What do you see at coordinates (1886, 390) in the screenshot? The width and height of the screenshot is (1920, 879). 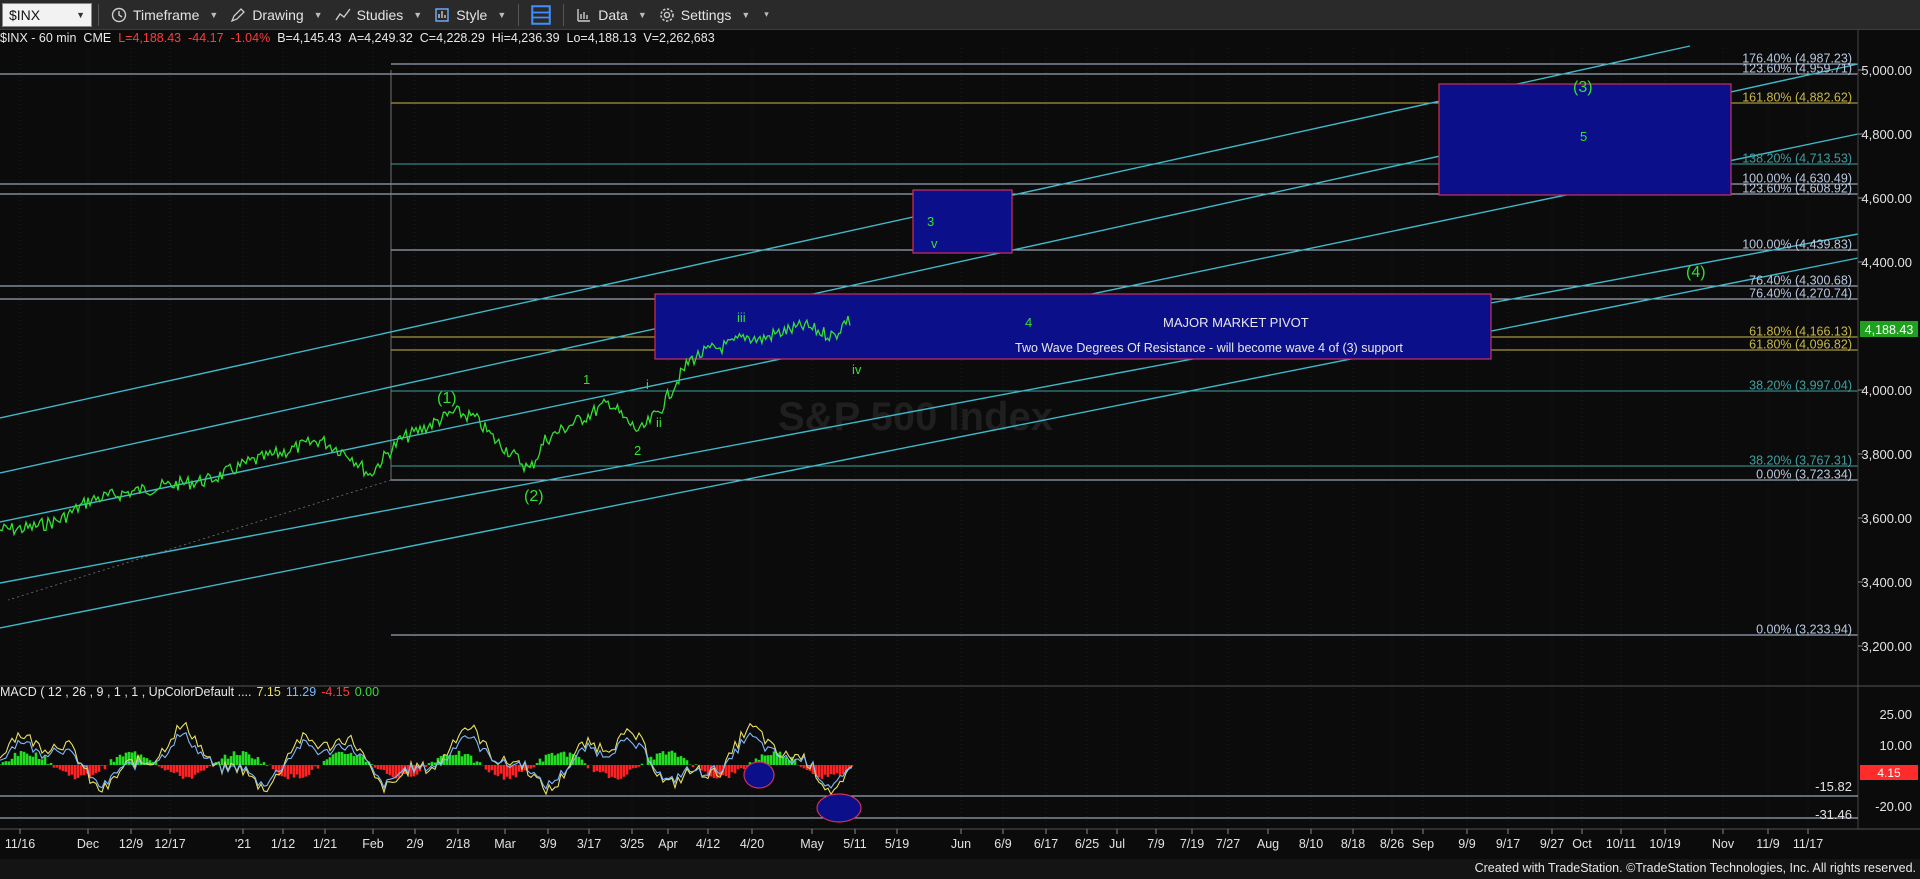 I see `price-axis-tick: 4,000.00` at bounding box center [1886, 390].